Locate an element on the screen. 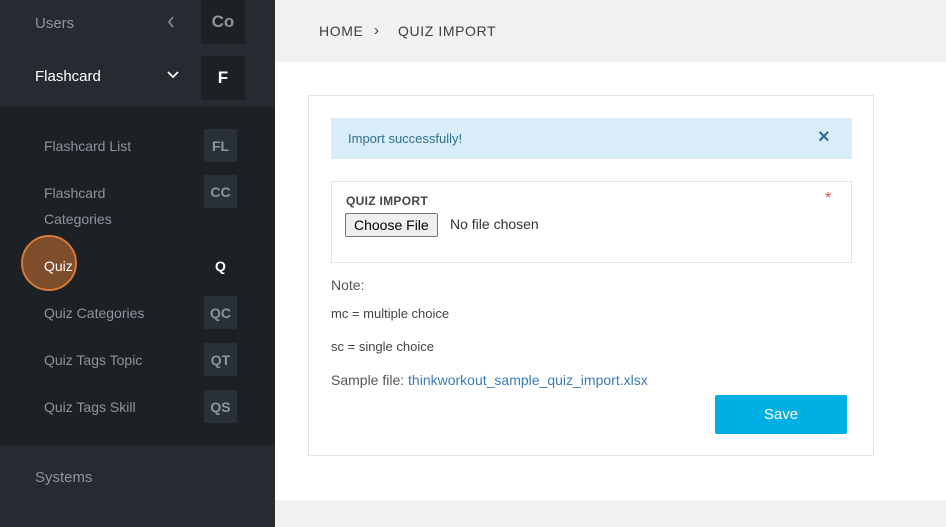 The width and height of the screenshot is (946, 527). file-status: No file chosen is located at coordinates (494, 224).